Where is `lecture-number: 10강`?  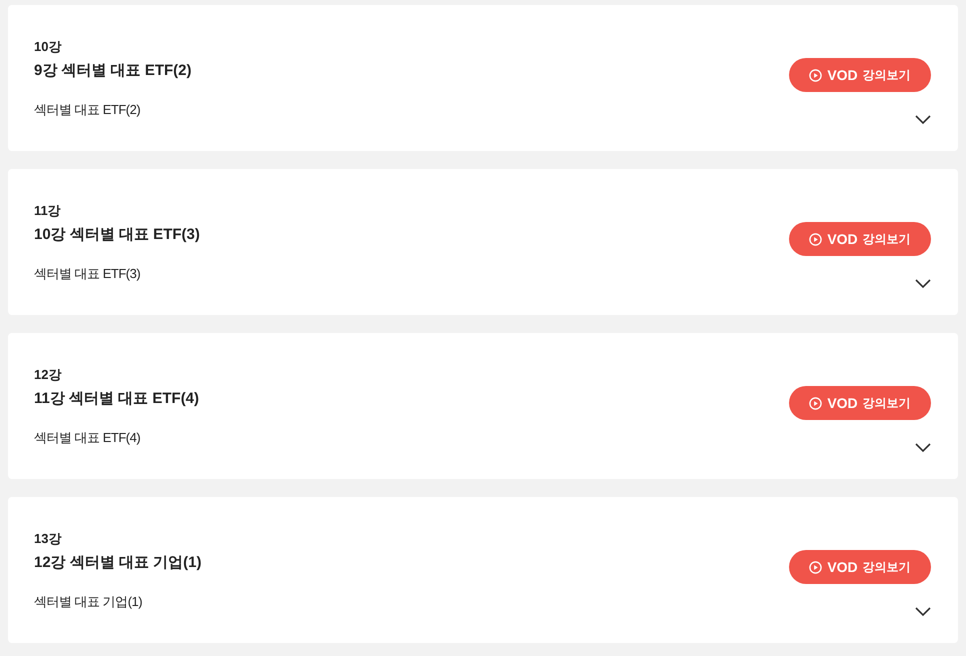
lecture-number: 10강 is located at coordinates (48, 46).